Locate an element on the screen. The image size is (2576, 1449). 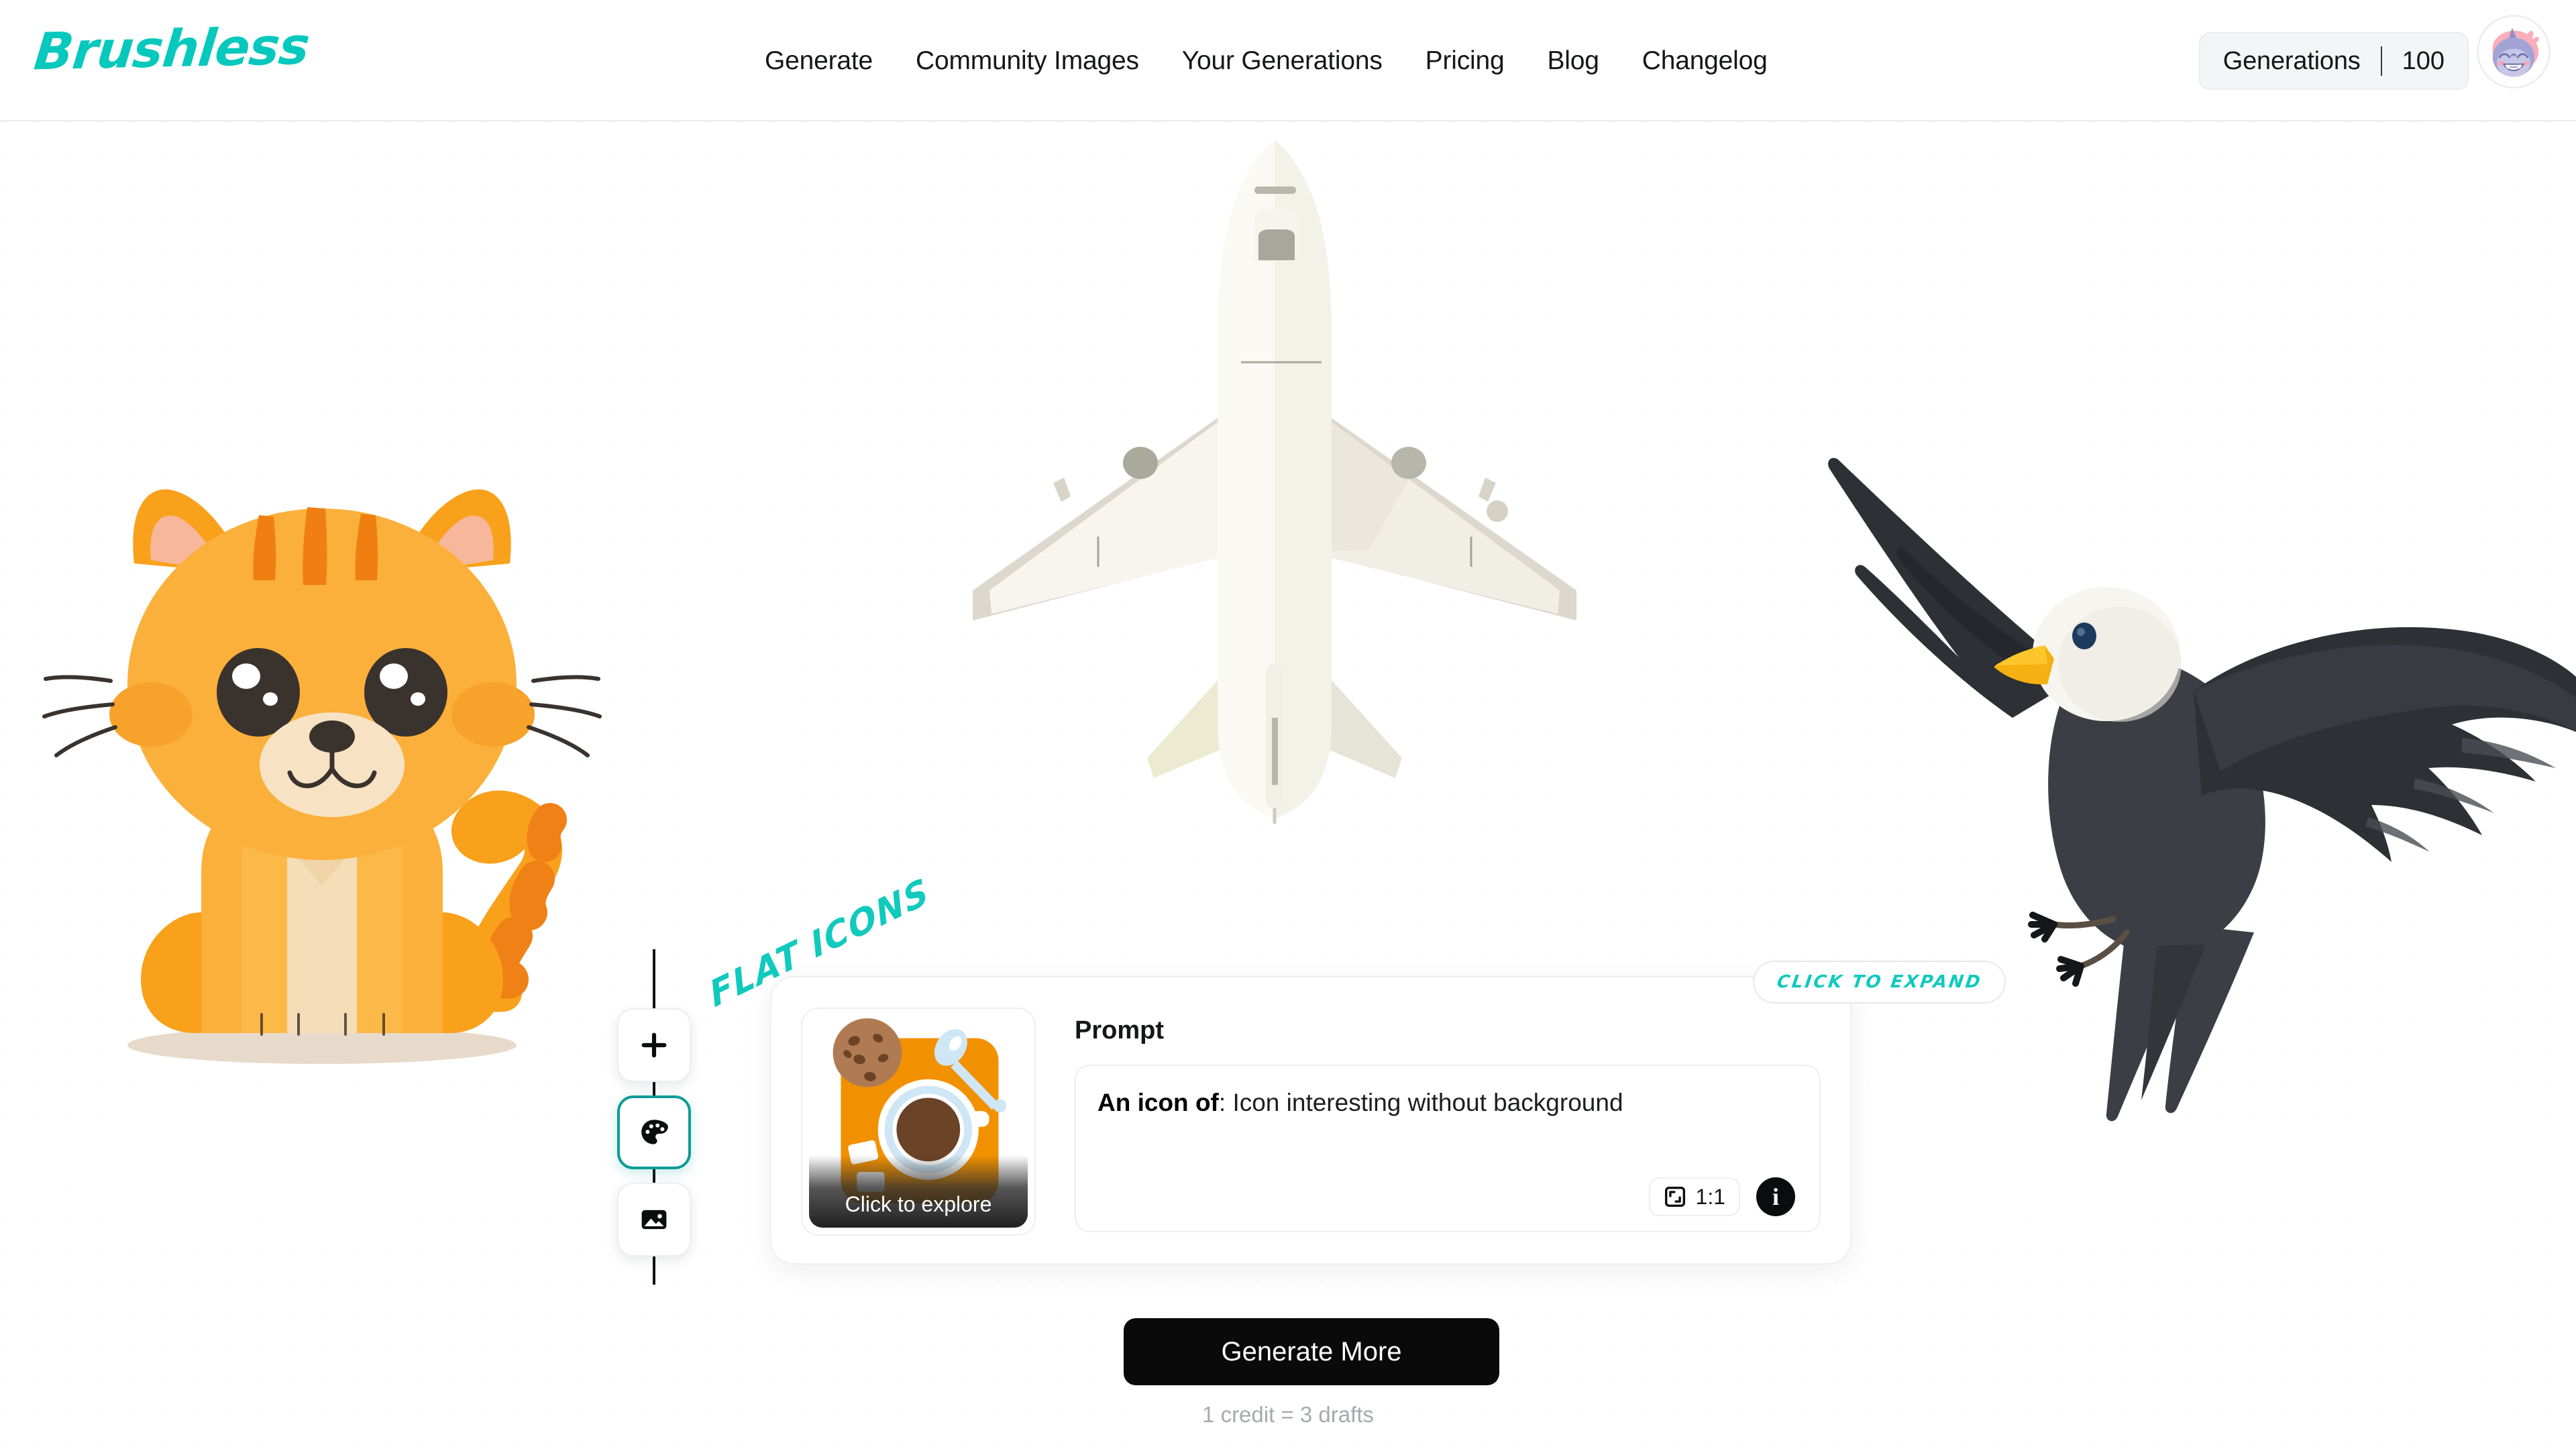
tool-rail is located at coordinates (654, 1117).